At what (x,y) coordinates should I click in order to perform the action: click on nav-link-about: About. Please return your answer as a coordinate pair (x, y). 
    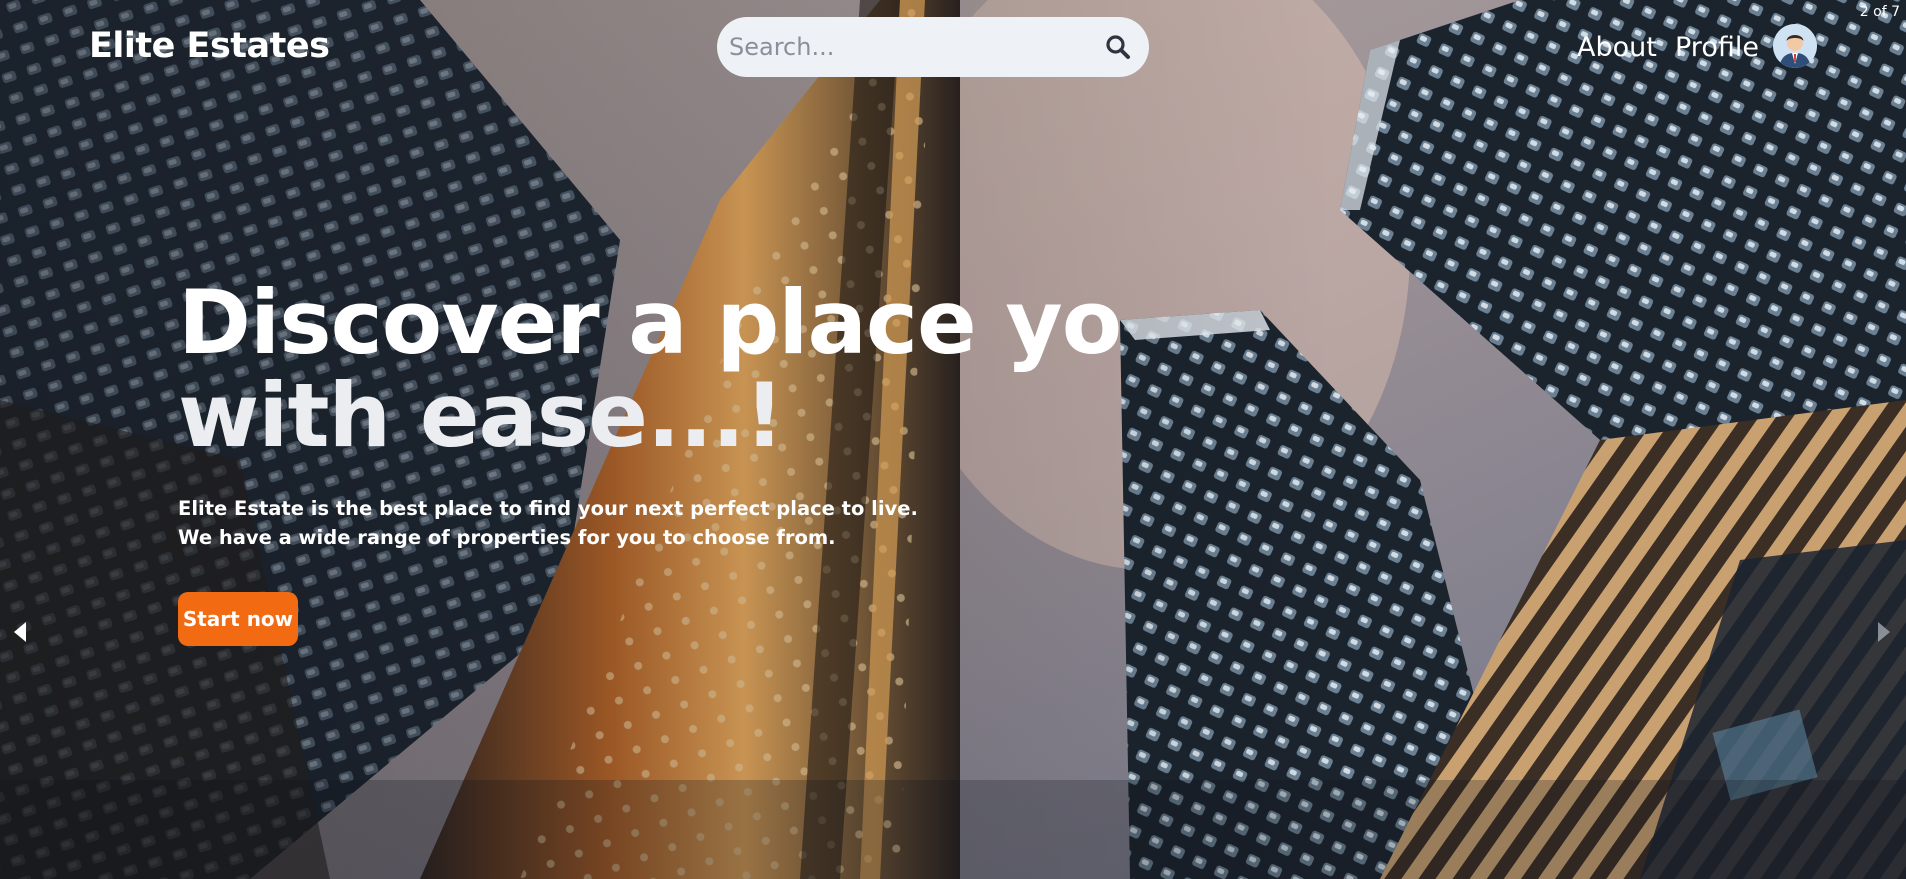
    Looking at the image, I should click on (1617, 47).